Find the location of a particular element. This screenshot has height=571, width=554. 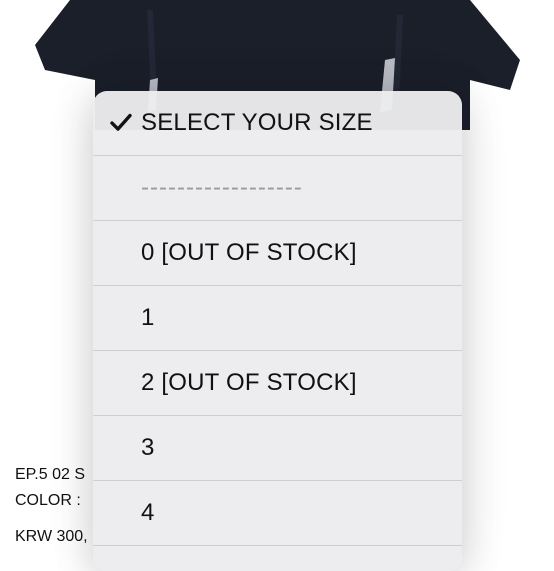

product-name: EP.5 02 S is located at coordinates (50, 474).